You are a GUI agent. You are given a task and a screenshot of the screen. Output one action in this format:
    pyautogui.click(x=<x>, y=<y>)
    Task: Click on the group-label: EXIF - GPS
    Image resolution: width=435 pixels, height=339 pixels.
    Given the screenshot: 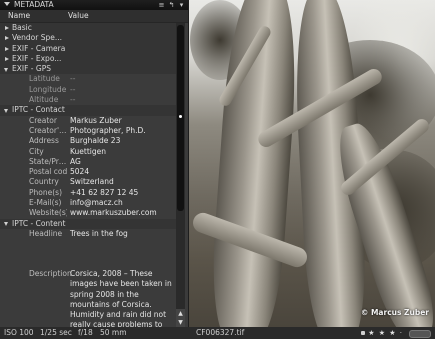 What is the action you would take?
    pyautogui.click(x=31, y=69)
    